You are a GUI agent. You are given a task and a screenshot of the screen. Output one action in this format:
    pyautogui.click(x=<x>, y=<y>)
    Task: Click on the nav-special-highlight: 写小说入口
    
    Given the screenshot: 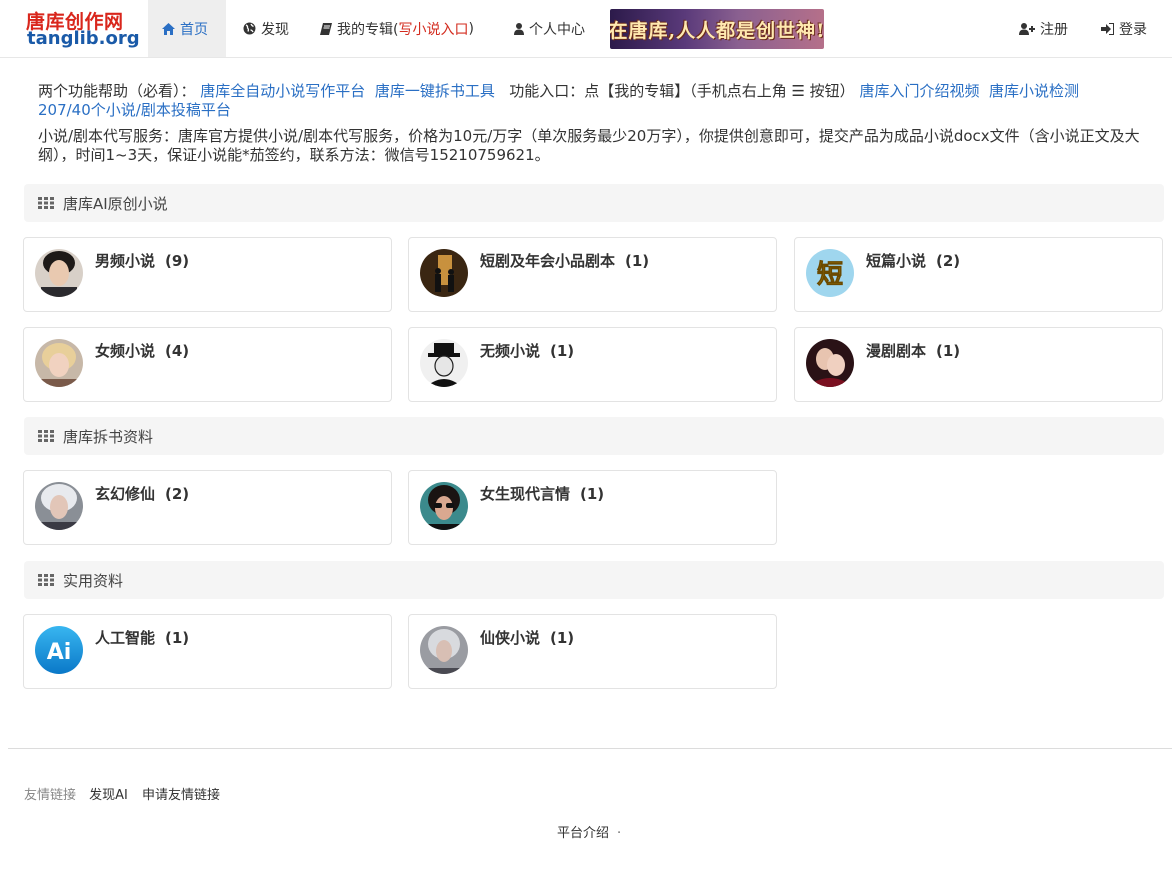 What is the action you would take?
    pyautogui.click(x=433, y=29)
    